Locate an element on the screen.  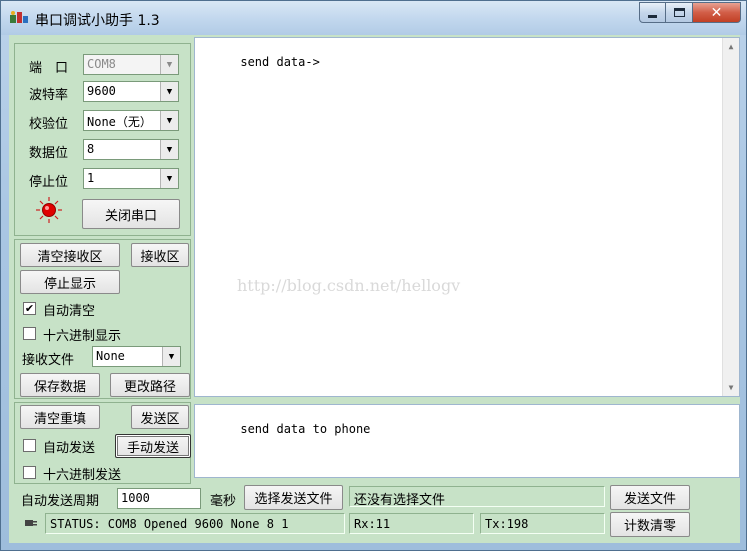
clear-receive-button: 清空接收区 is located at coordinates (70, 255).